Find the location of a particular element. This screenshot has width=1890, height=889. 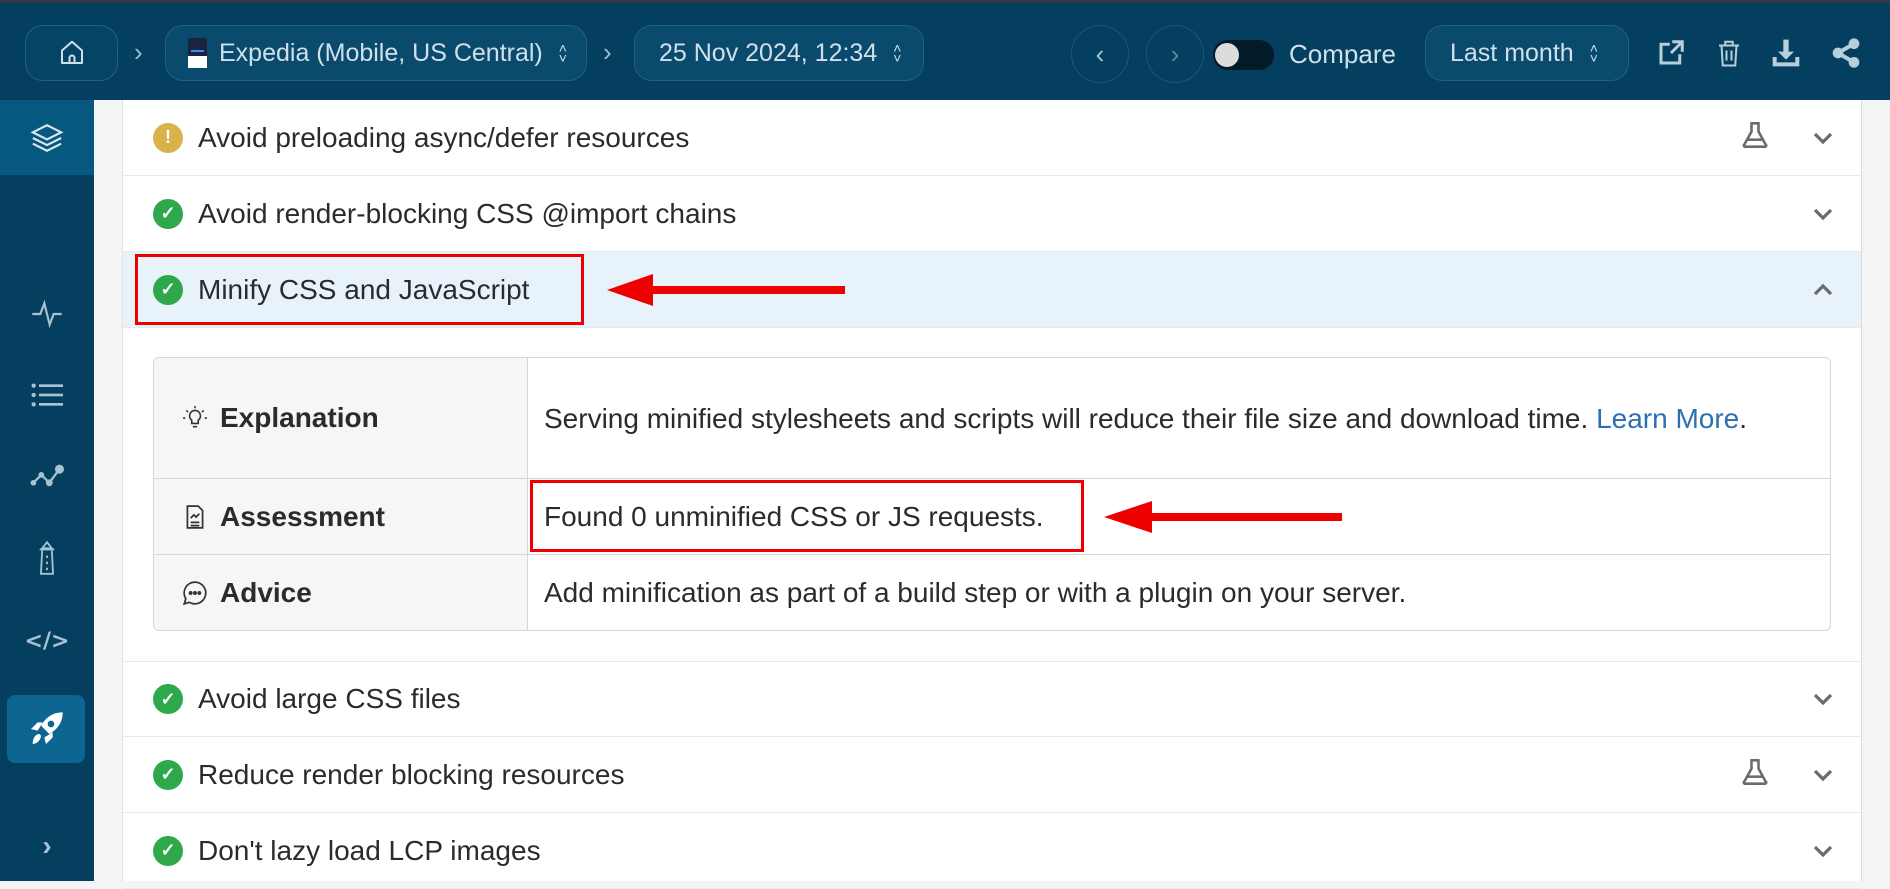

learn-more-link: Learn More is located at coordinates (1667, 418).